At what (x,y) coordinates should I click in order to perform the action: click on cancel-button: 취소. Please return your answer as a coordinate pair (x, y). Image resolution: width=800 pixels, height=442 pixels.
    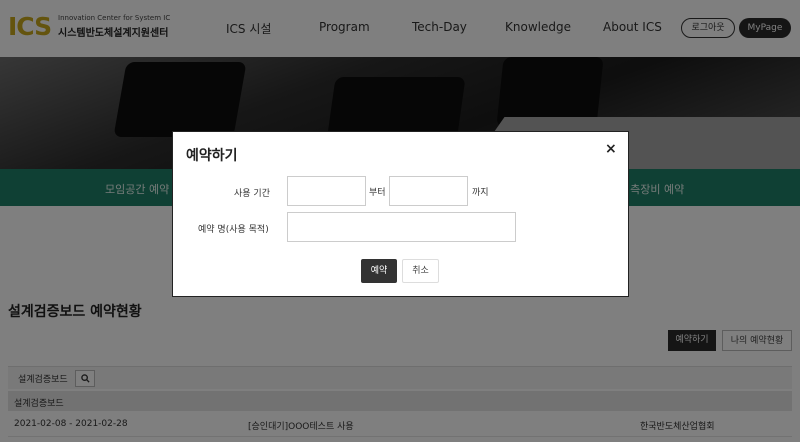
    Looking at the image, I should click on (420, 271).